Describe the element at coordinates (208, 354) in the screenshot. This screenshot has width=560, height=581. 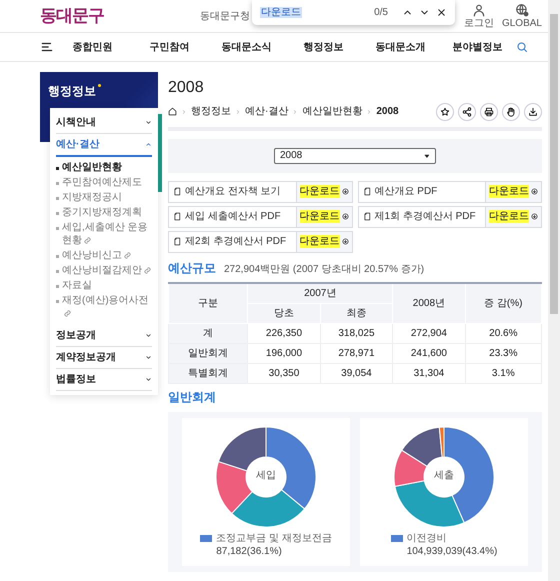
I see `table-cell: 일반회계` at that location.